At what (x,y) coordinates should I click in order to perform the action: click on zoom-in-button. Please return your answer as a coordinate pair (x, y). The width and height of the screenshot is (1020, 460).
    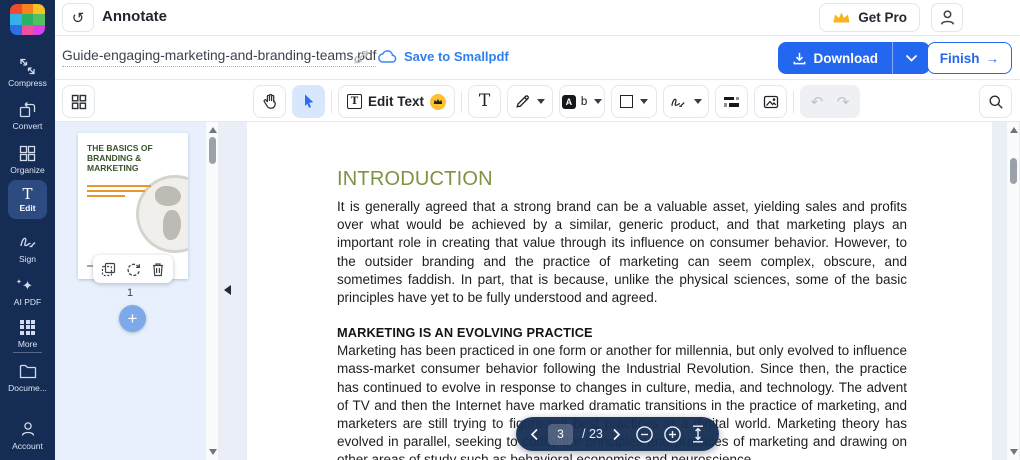
    Looking at the image, I should click on (672, 434).